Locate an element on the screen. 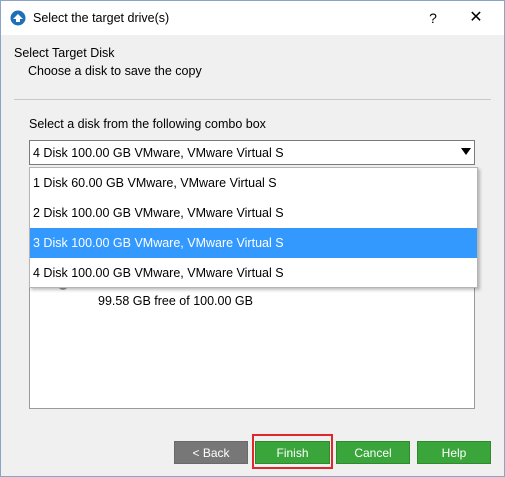  cancel-button: Cancel is located at coordinates (373, 452).